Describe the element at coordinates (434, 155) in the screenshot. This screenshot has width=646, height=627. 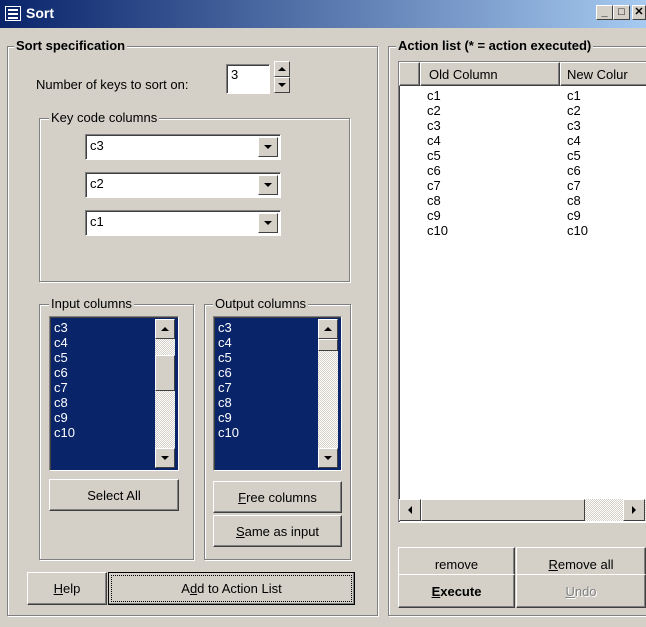
I see `old-column-cell: c5` at that location.